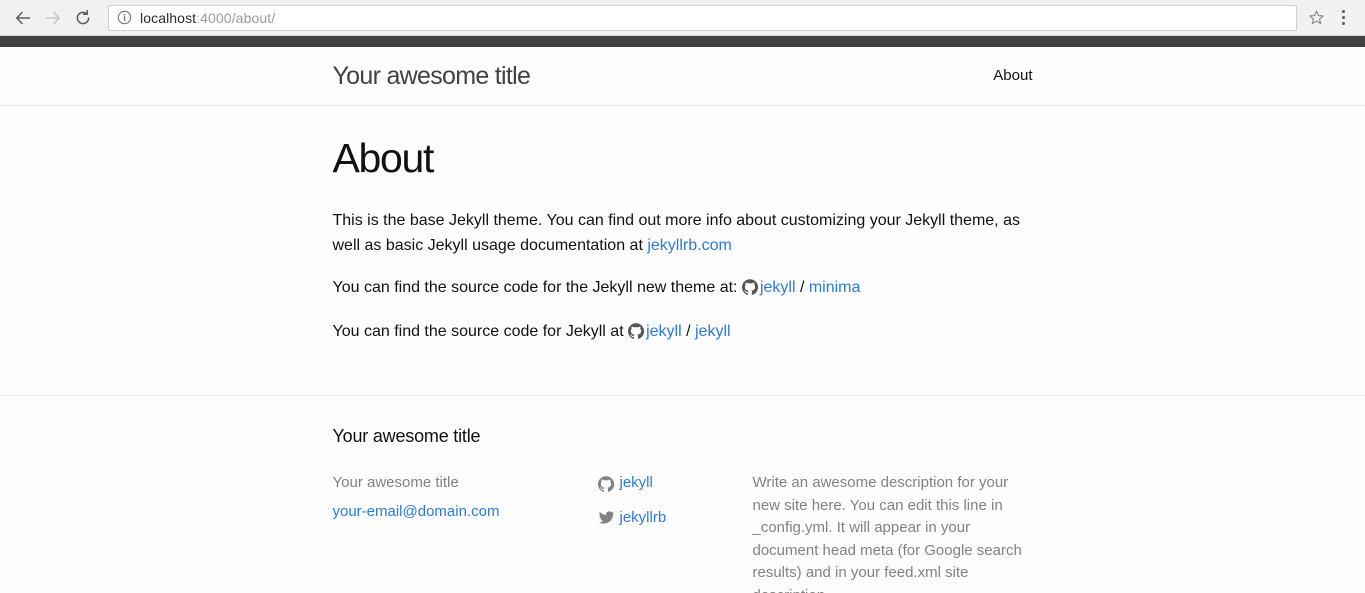 The width and height of the screenshot is (1365, 593). What do you see at coordinates (835, 287) in the screenshot?
I see `link-minima-repo: minima` at bounding box center [835, 287].